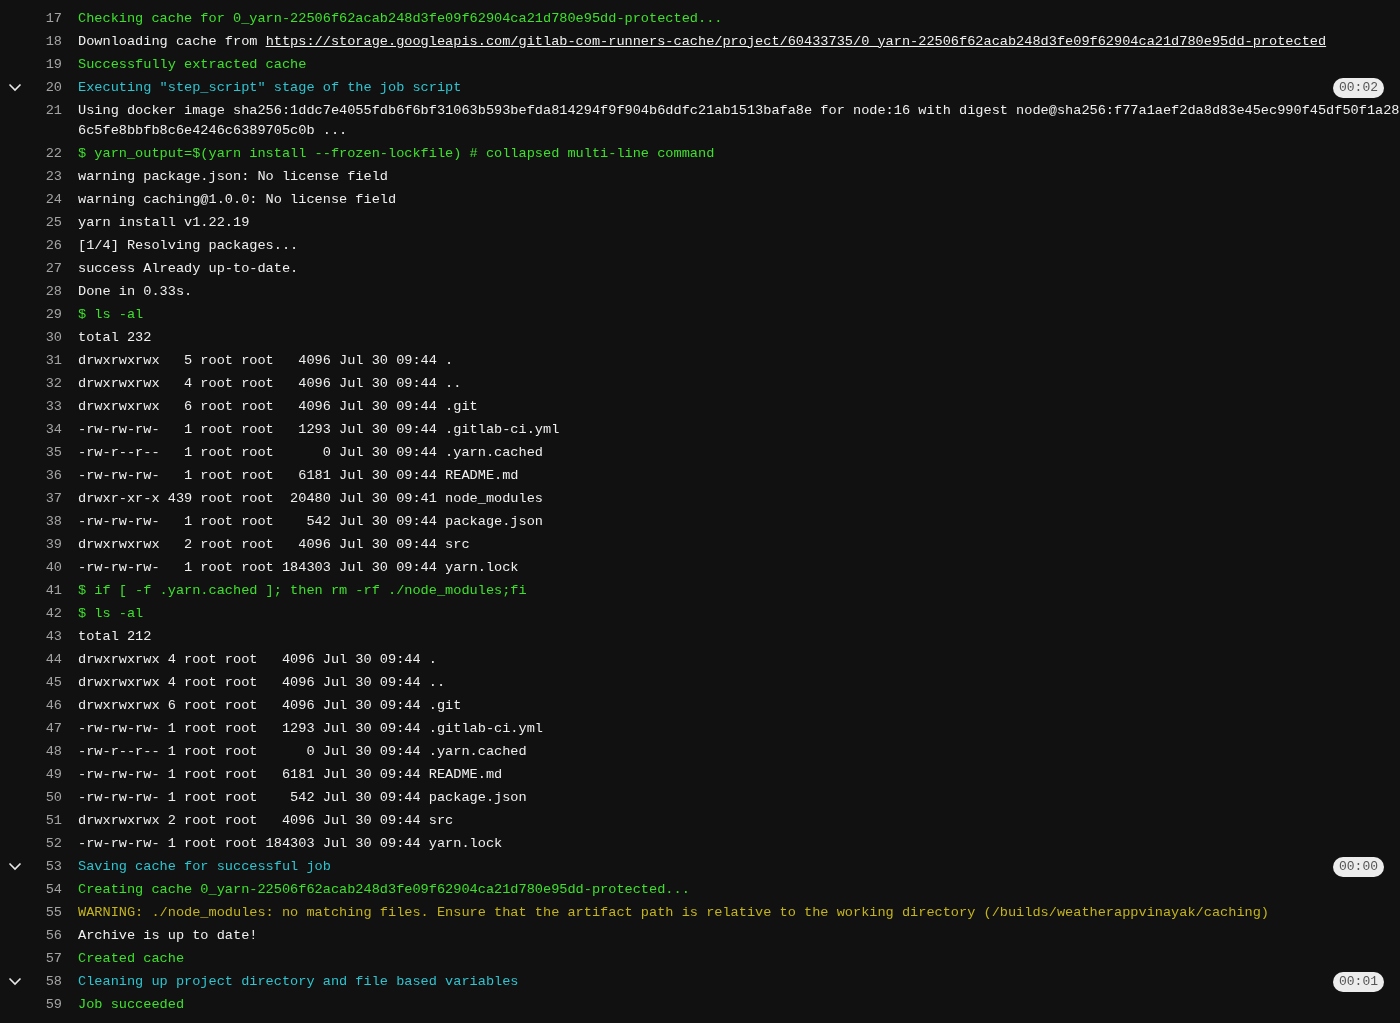 This screenshot has width=1400, height=1023. What do you see at coordinates (53, 64) in the screenshot?
I see `line-number: 19` at bounding box center [53, 64].